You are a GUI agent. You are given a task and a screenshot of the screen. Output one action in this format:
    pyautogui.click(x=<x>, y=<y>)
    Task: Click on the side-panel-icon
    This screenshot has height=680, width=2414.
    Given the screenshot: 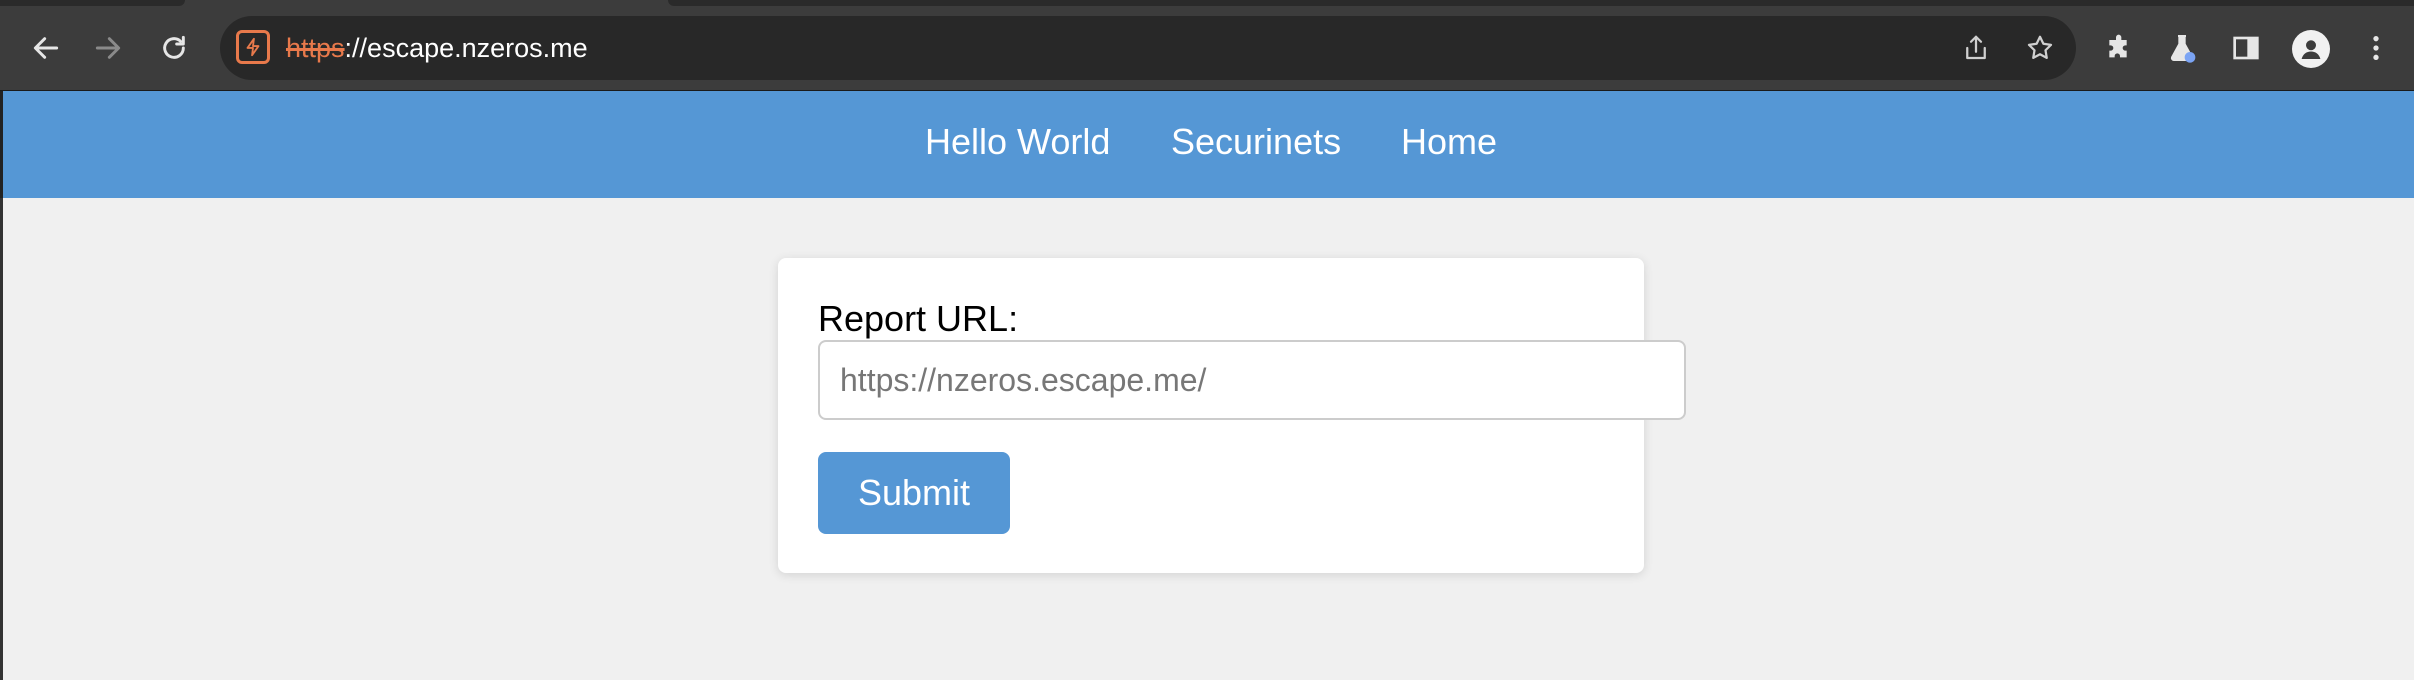 What is the action you would take?
    pyautogui.click(x=2246, y=48)
    